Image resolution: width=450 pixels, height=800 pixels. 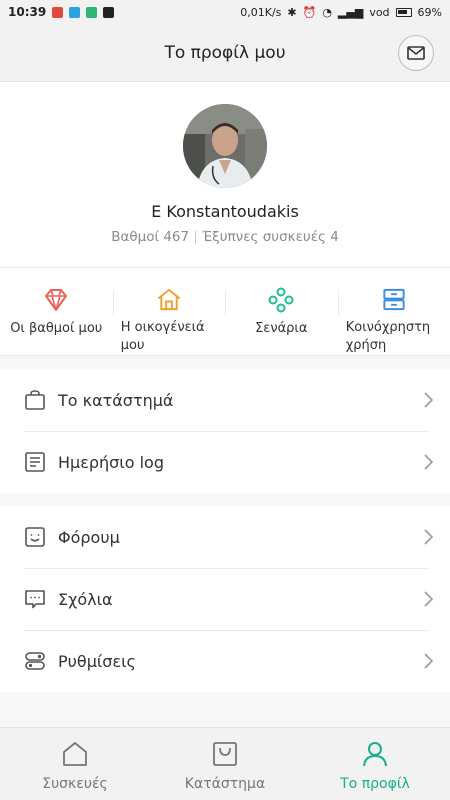 I want to click on skype-notification-icon, so click(x=75, y=12).